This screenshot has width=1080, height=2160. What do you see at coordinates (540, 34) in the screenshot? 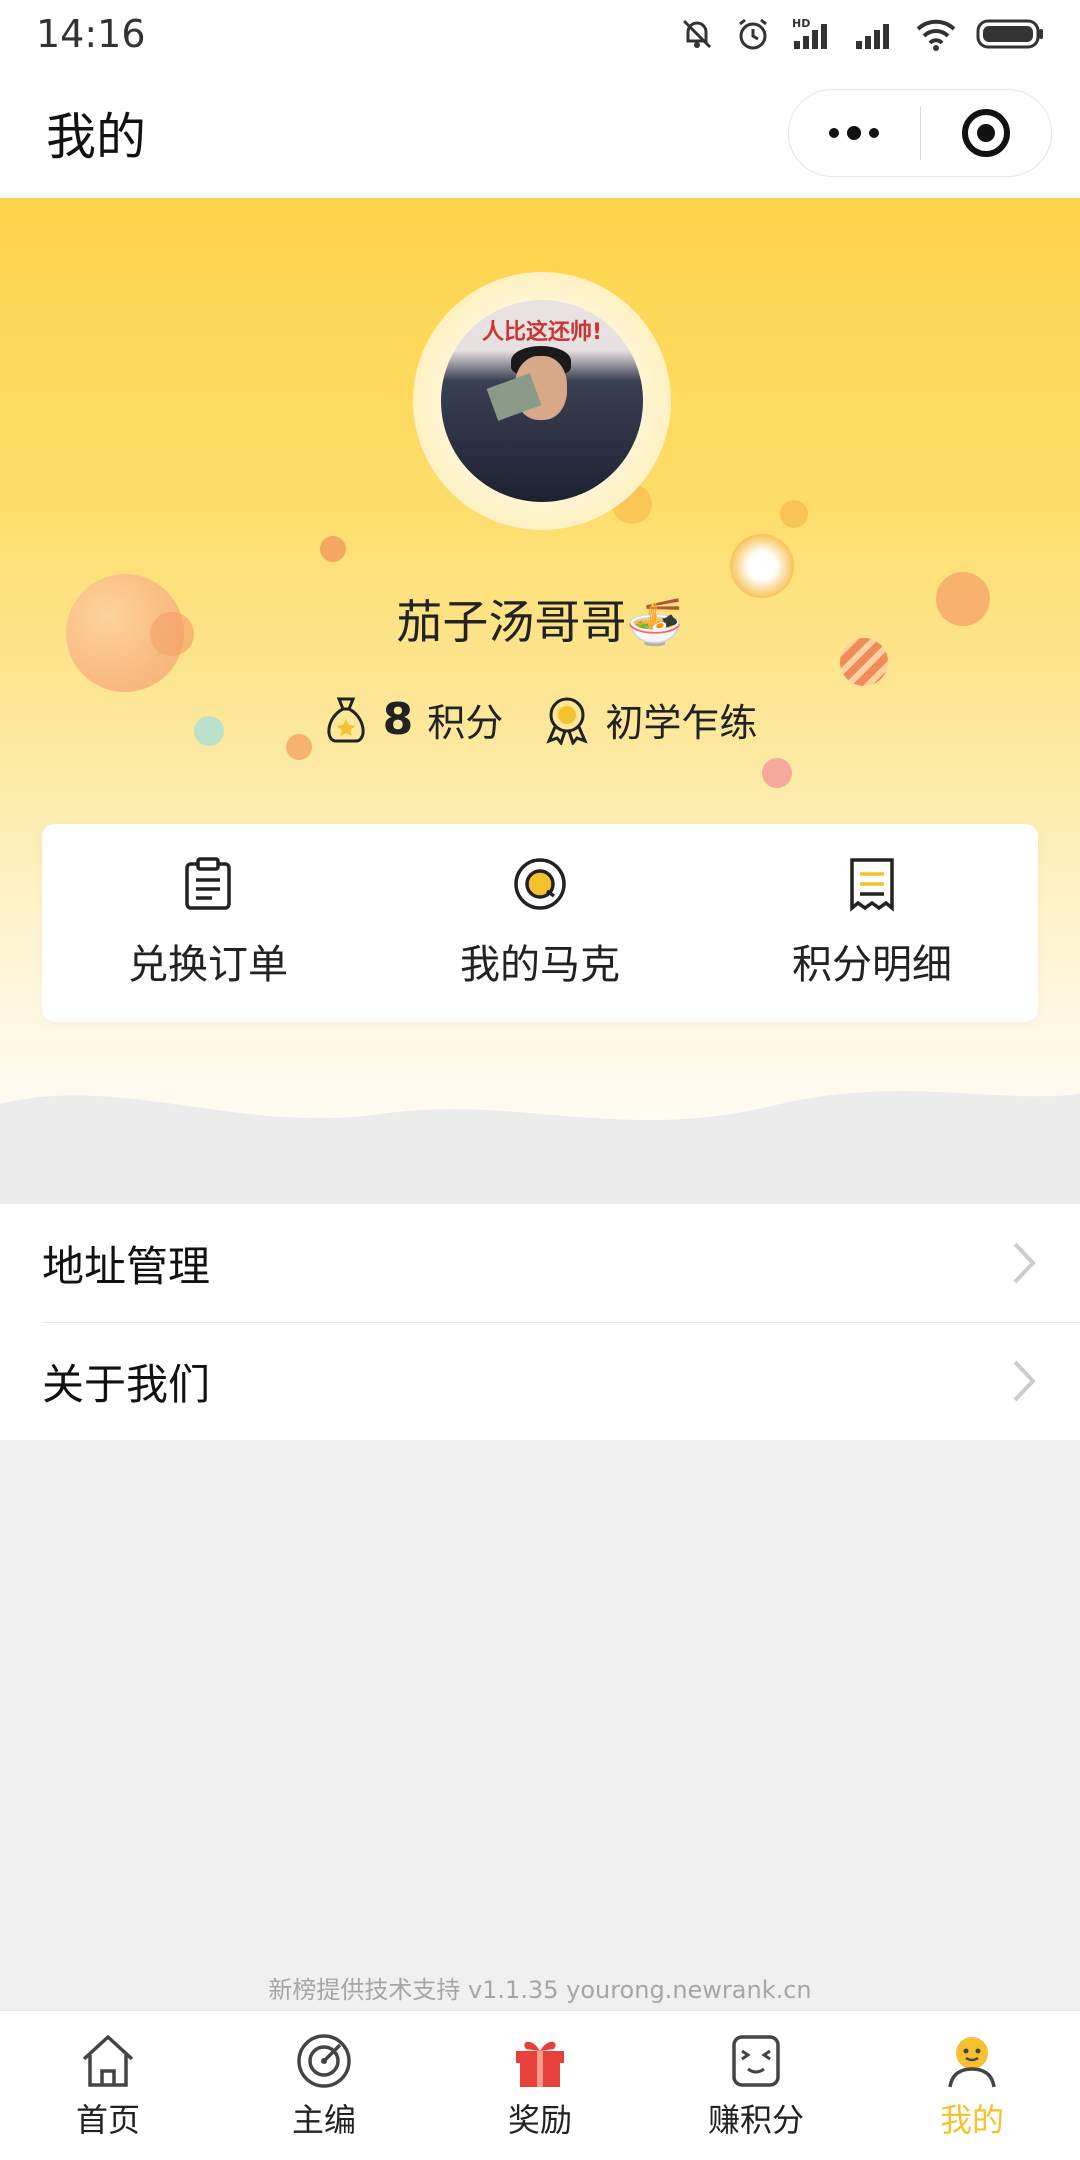
I see `status-bar: 14:16 HD` at bounding box center [540, 34].